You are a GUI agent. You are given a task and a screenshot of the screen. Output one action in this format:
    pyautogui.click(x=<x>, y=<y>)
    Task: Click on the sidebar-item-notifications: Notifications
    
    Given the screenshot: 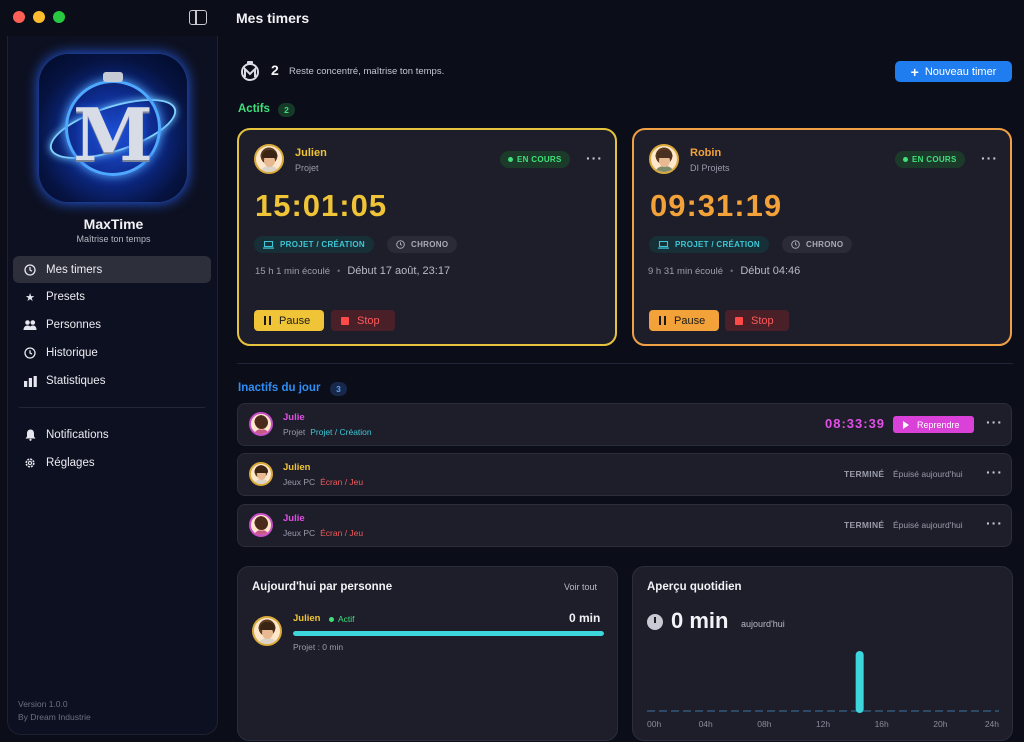 What is the action you would take?
    pyautogui.click(x=112, y=435)
    